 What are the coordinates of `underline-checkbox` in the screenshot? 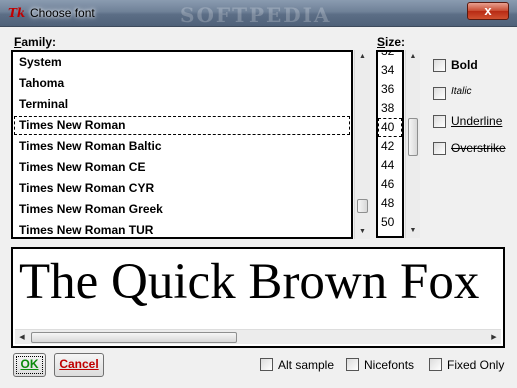 It's located at (439, 121).